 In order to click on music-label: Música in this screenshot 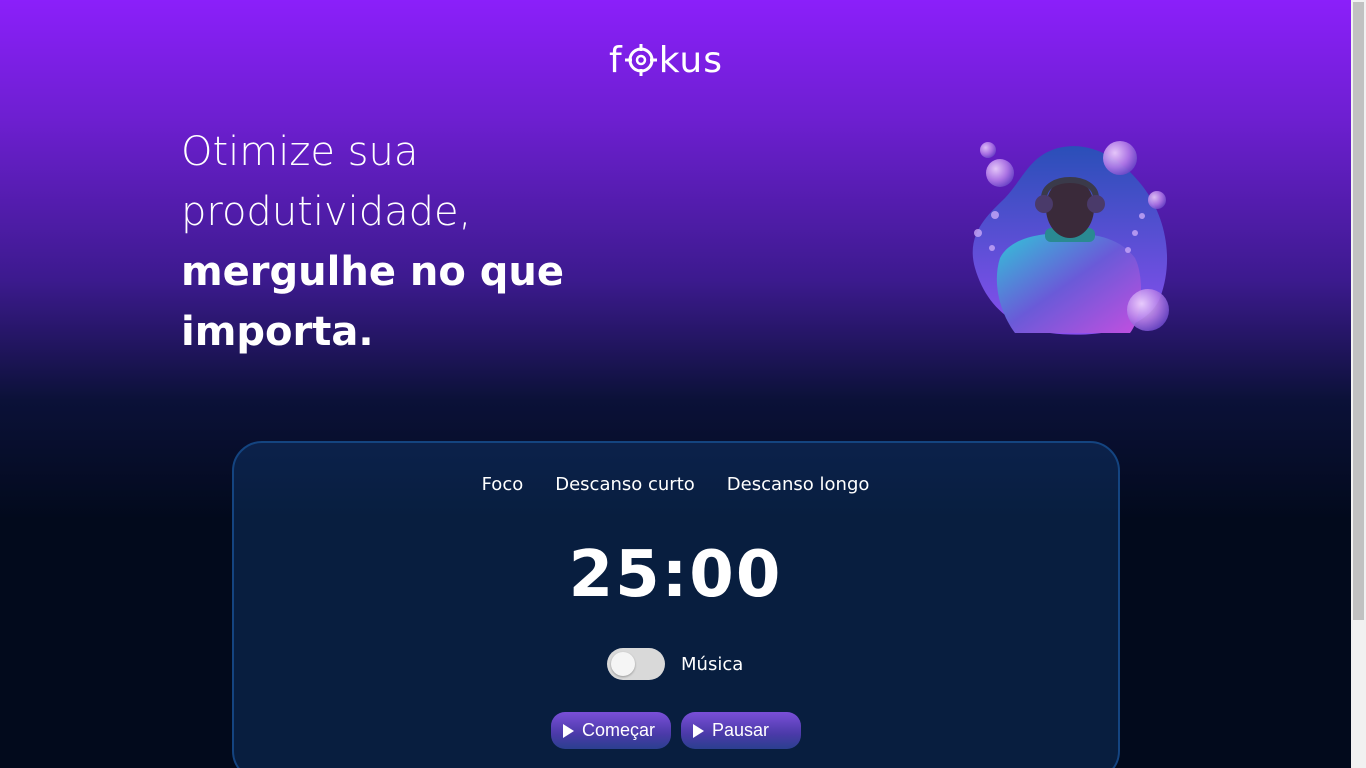, I will do `click(712, 664)`.